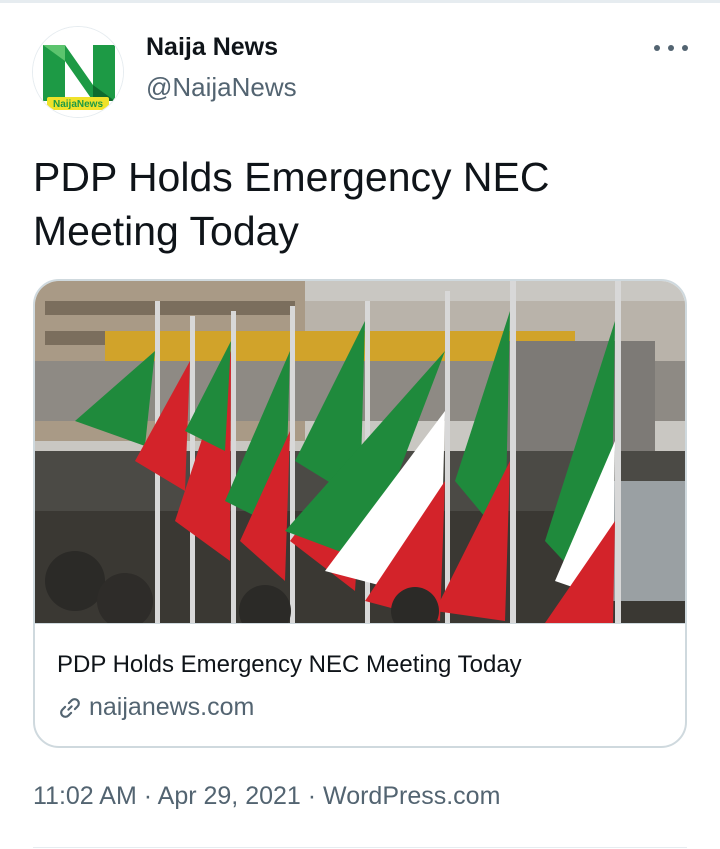 This screenshot has width=720, height=849. Describe the element at coordinates (172, 707) in the screenshot. I see `card-domain-text: naijanews.com` at that location.